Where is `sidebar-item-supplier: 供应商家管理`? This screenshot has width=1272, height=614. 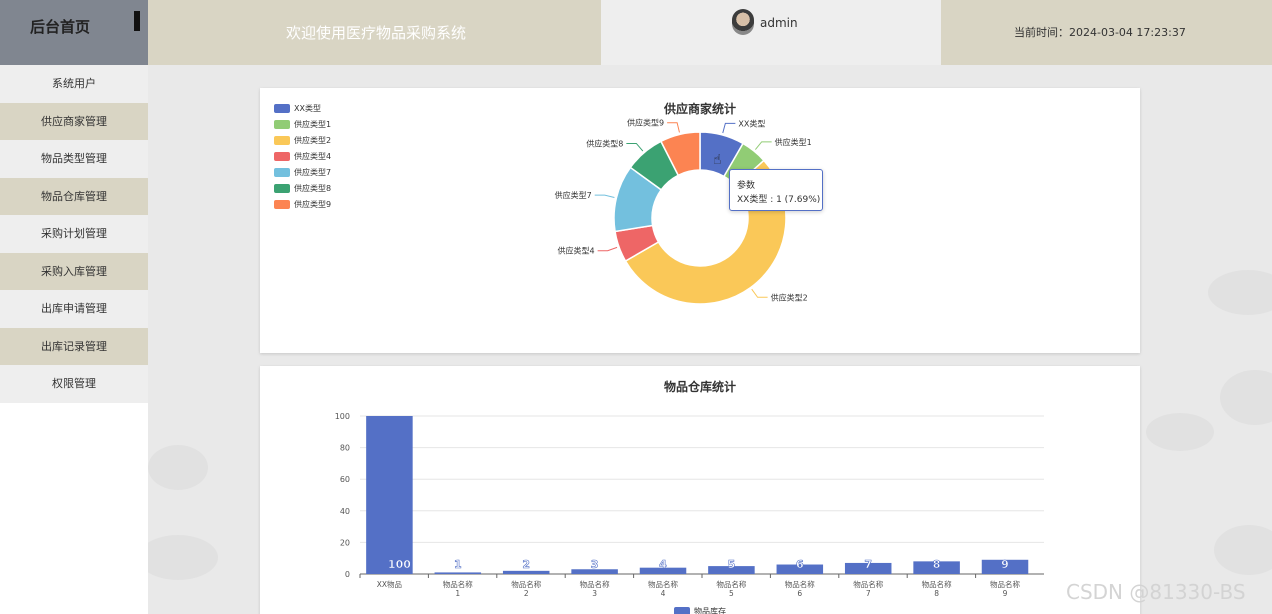
sidebar-item-supplier: 供应商家管理 is located at coordinates (74, 121).